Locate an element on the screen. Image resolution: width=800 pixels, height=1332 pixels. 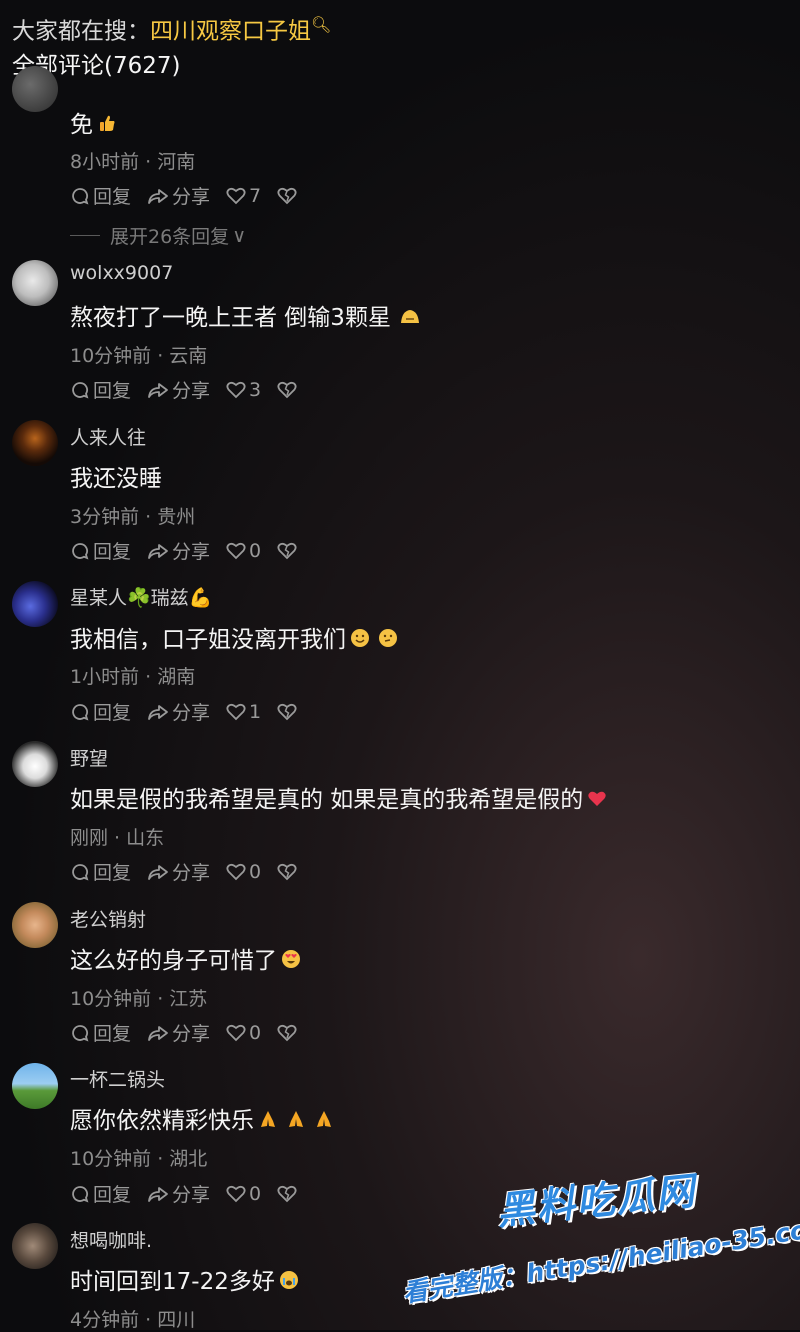
header: 大家都在搜：四川观察口子姐🔍︎ 全部评论(7627) is located at coordinates (171, 45).